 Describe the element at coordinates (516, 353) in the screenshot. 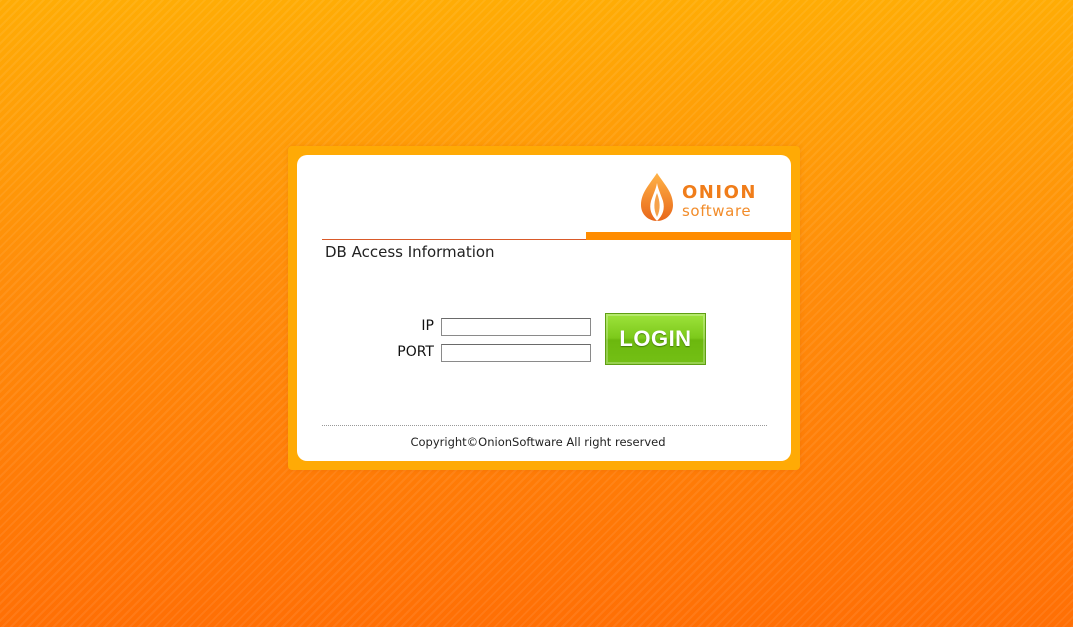

I see `port-input` at that location.